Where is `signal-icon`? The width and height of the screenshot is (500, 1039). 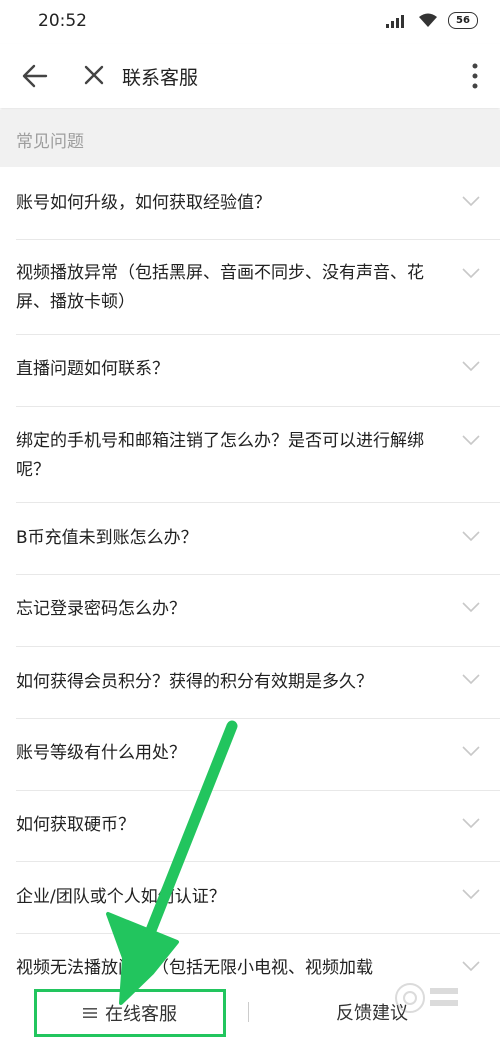
signal-icon is located at coordinates (395, 21).